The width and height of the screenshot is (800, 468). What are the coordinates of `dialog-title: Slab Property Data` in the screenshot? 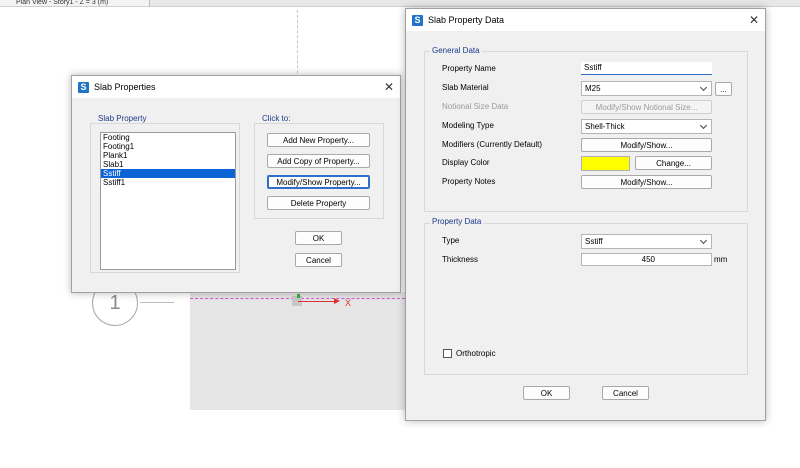 It's located at (466, 20).